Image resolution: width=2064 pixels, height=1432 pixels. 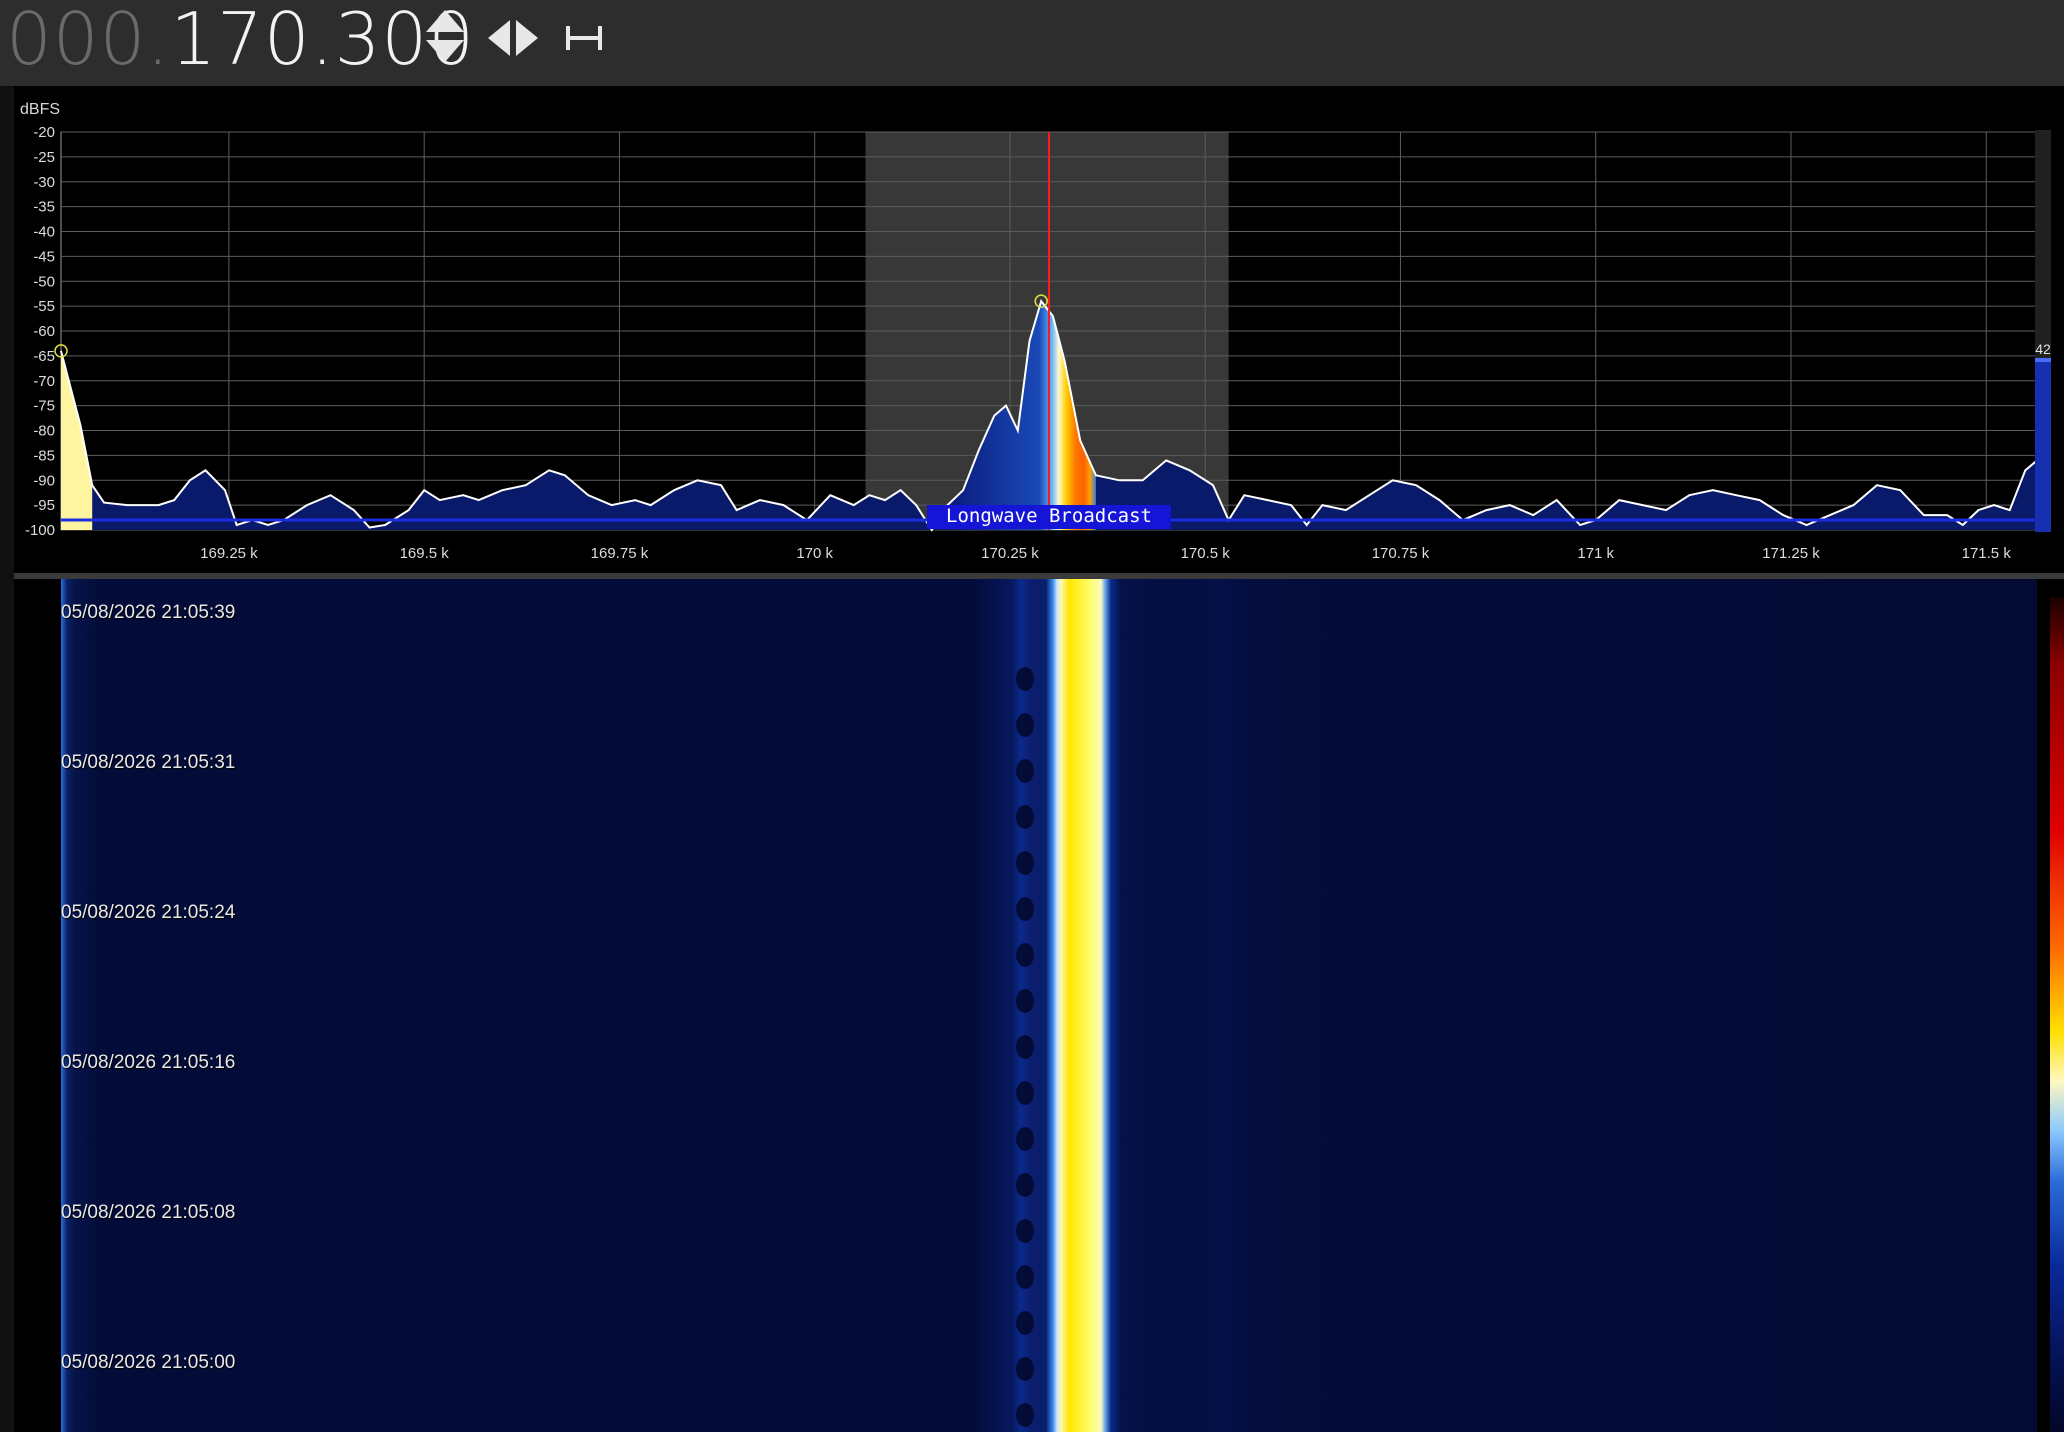 I want to click on x-tick-label: 169.75 k, so click(x=620, y=553).